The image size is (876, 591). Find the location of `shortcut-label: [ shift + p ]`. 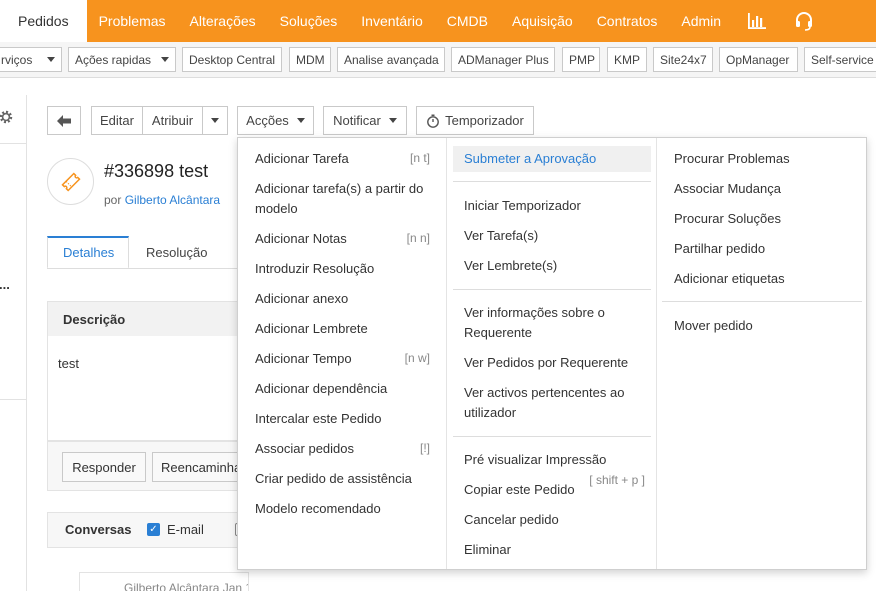

shortcut-label: [ shift + p ] is located at coordinates (617, 480).